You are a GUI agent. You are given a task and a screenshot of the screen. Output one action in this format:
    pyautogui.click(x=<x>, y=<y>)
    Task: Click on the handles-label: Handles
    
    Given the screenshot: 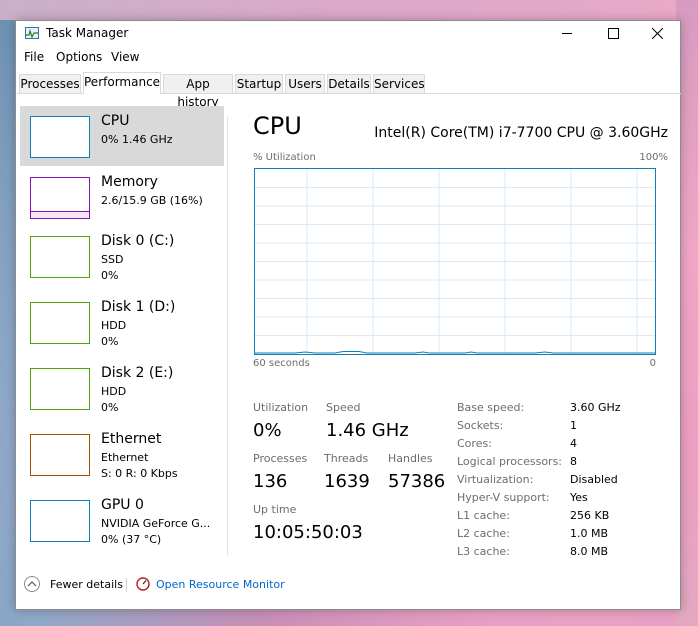 What is the action you would take?
    pyautogui.click(x=410, y=458)
    